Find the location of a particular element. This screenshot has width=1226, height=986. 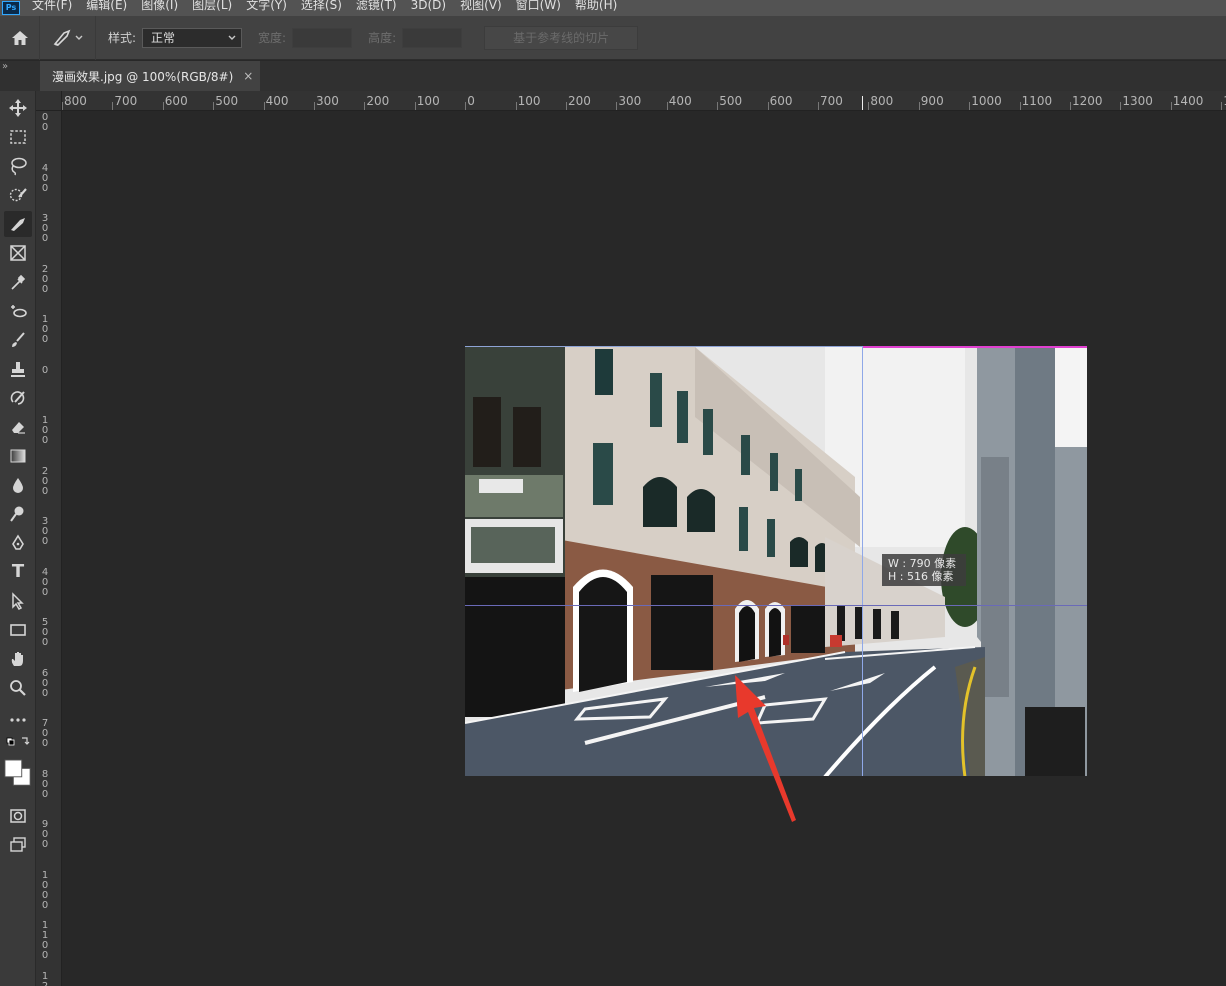

type-icon: T is located at coordinates (18, 571).